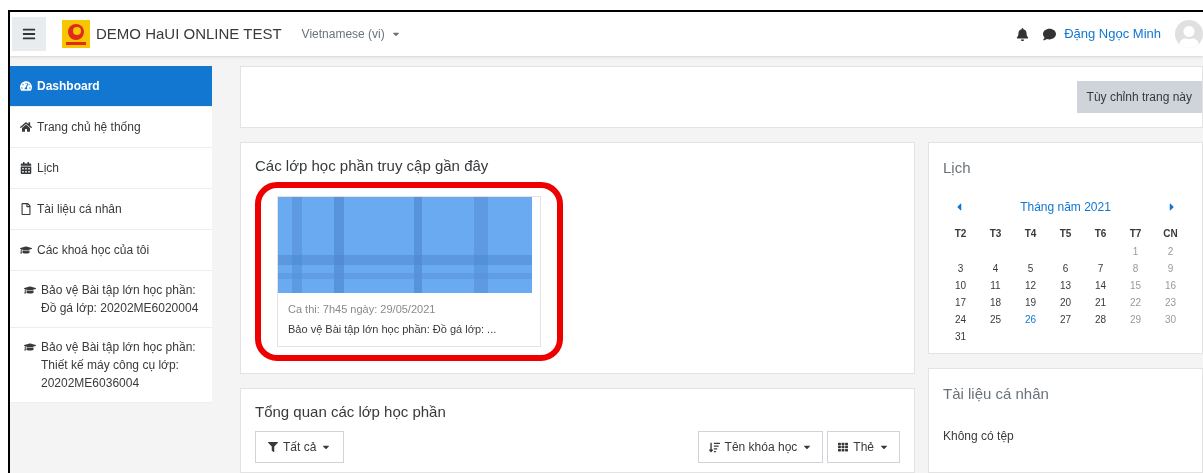  I want to click on dashboard-icon, so click(26, 86).